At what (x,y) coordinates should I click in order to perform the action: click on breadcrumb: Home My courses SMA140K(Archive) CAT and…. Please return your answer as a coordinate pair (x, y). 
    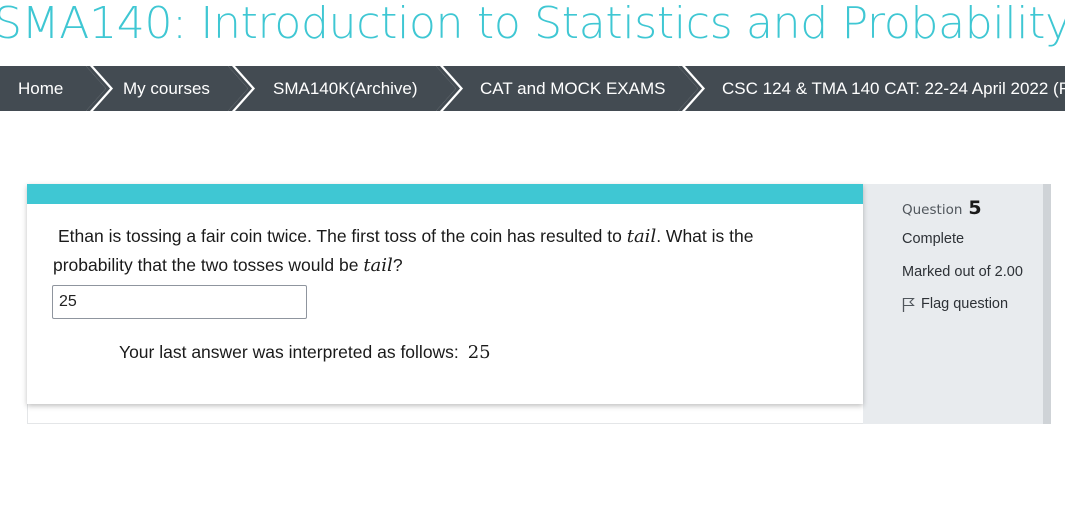
    Looking at the image, I should click on (532, 88).